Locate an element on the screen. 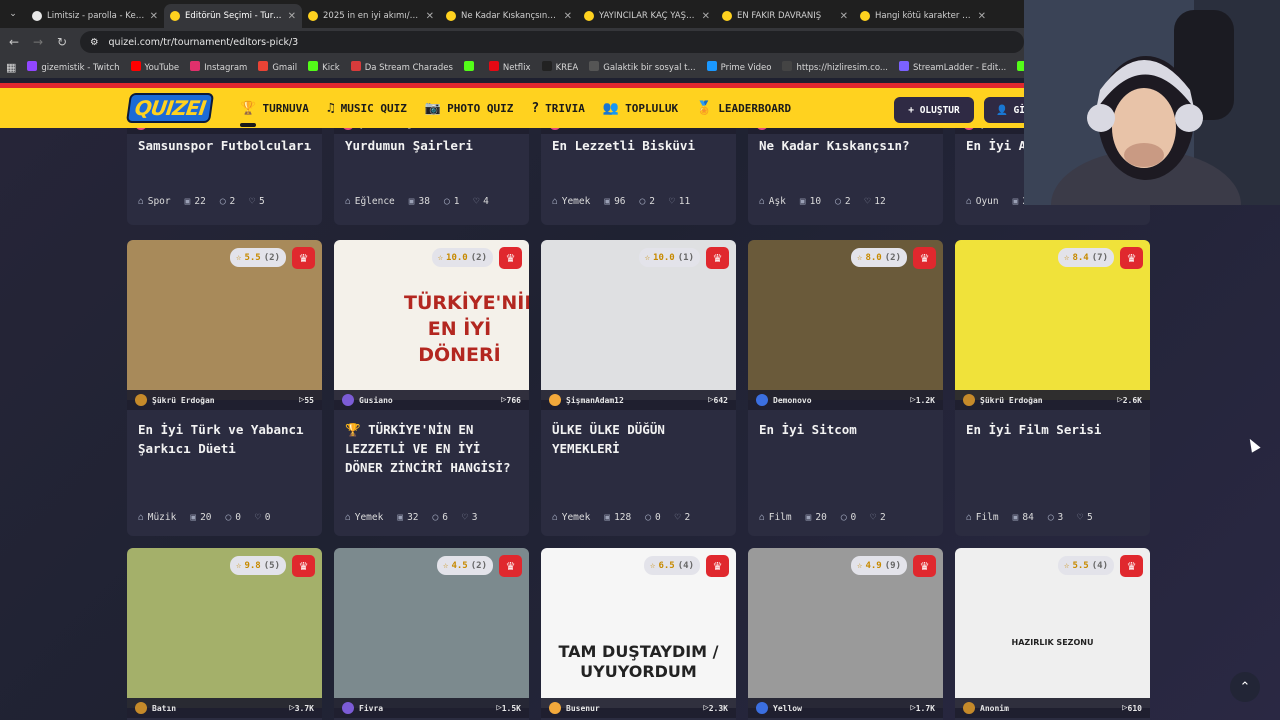 This screenshot has width=1280, height=720. bookmark-item: Prime Video is located at coordinates (738, 67).